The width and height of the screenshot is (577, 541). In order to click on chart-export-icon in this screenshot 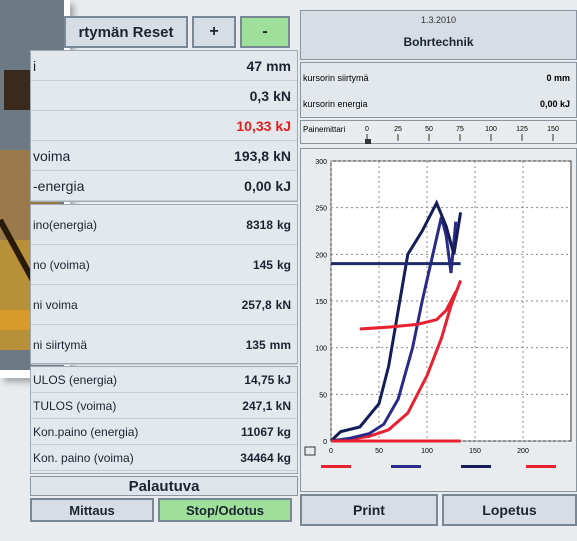, I will do `click(310, 451)`.